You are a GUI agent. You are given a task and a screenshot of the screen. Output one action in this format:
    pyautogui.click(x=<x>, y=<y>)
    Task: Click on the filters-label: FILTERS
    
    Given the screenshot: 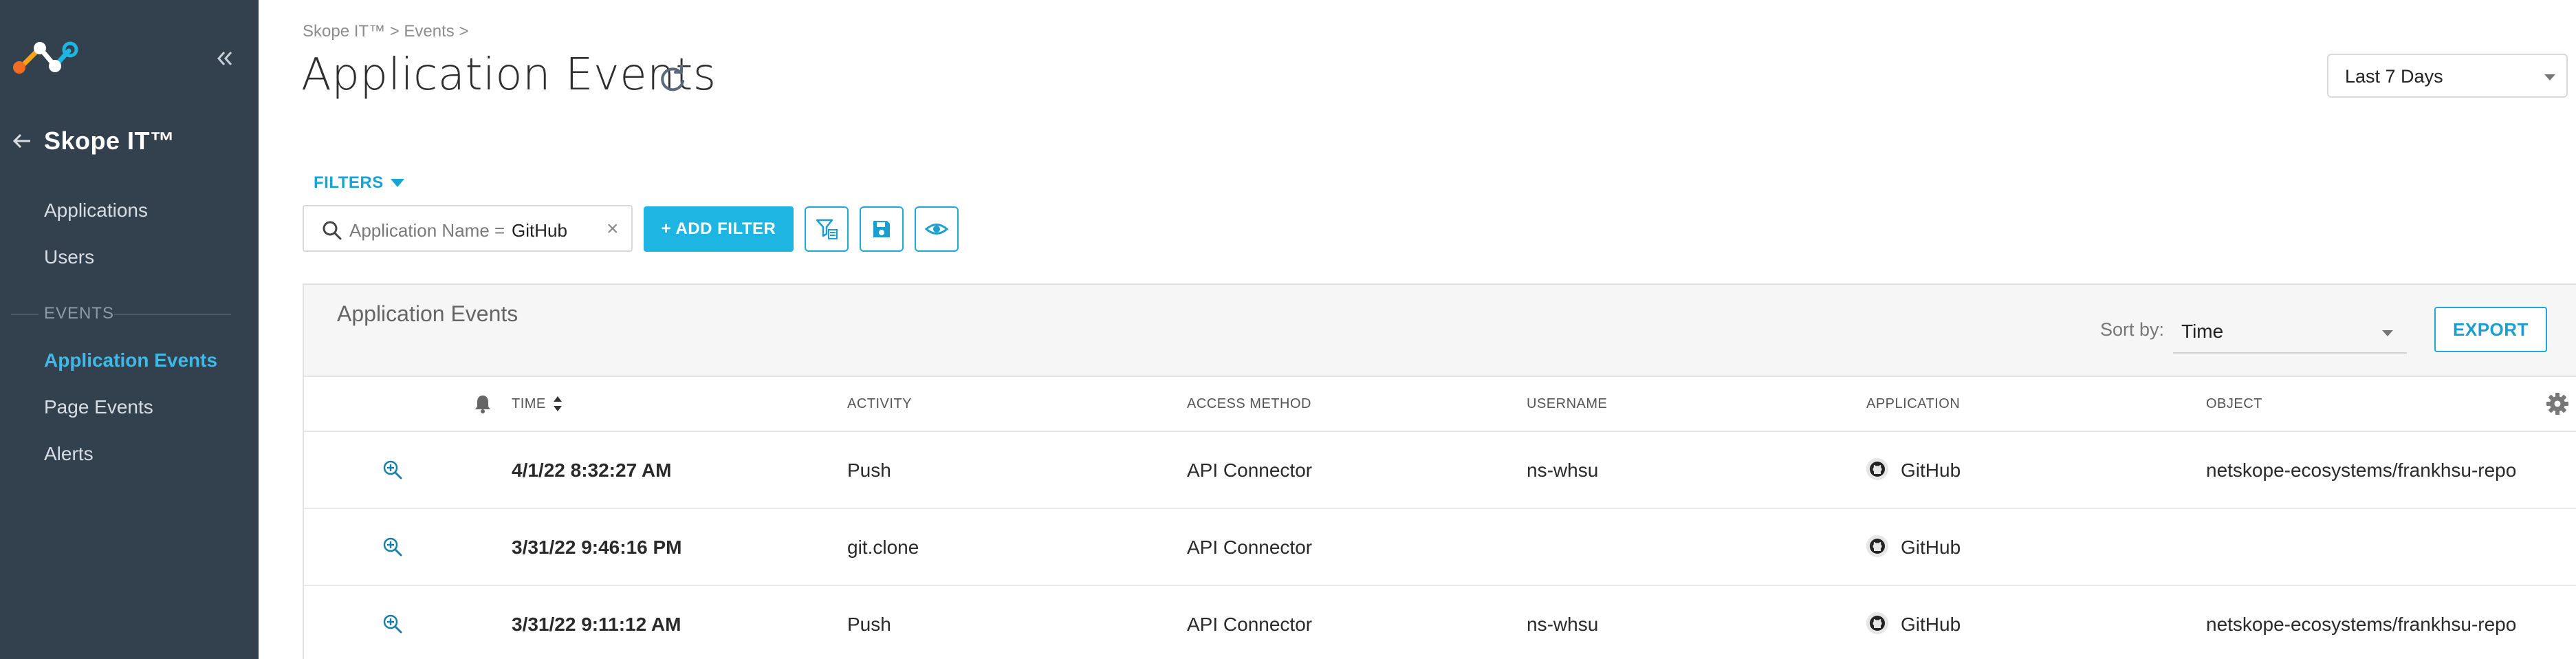 What is the action you would take?
    pyautogui.click(x=349, y=182)
    